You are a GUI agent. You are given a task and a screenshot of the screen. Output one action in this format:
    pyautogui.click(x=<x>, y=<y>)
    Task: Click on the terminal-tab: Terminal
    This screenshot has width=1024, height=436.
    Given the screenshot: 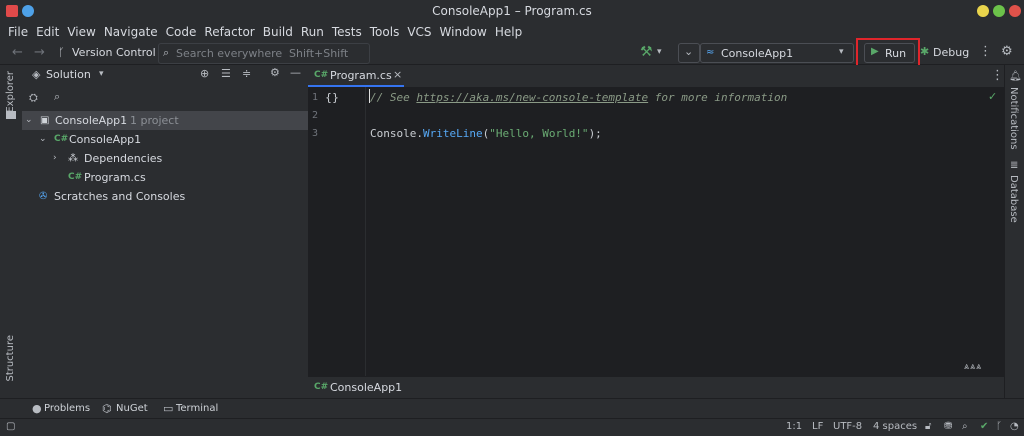 What is the action you would take?
    pyautogui.click(x=197, y=408)
    